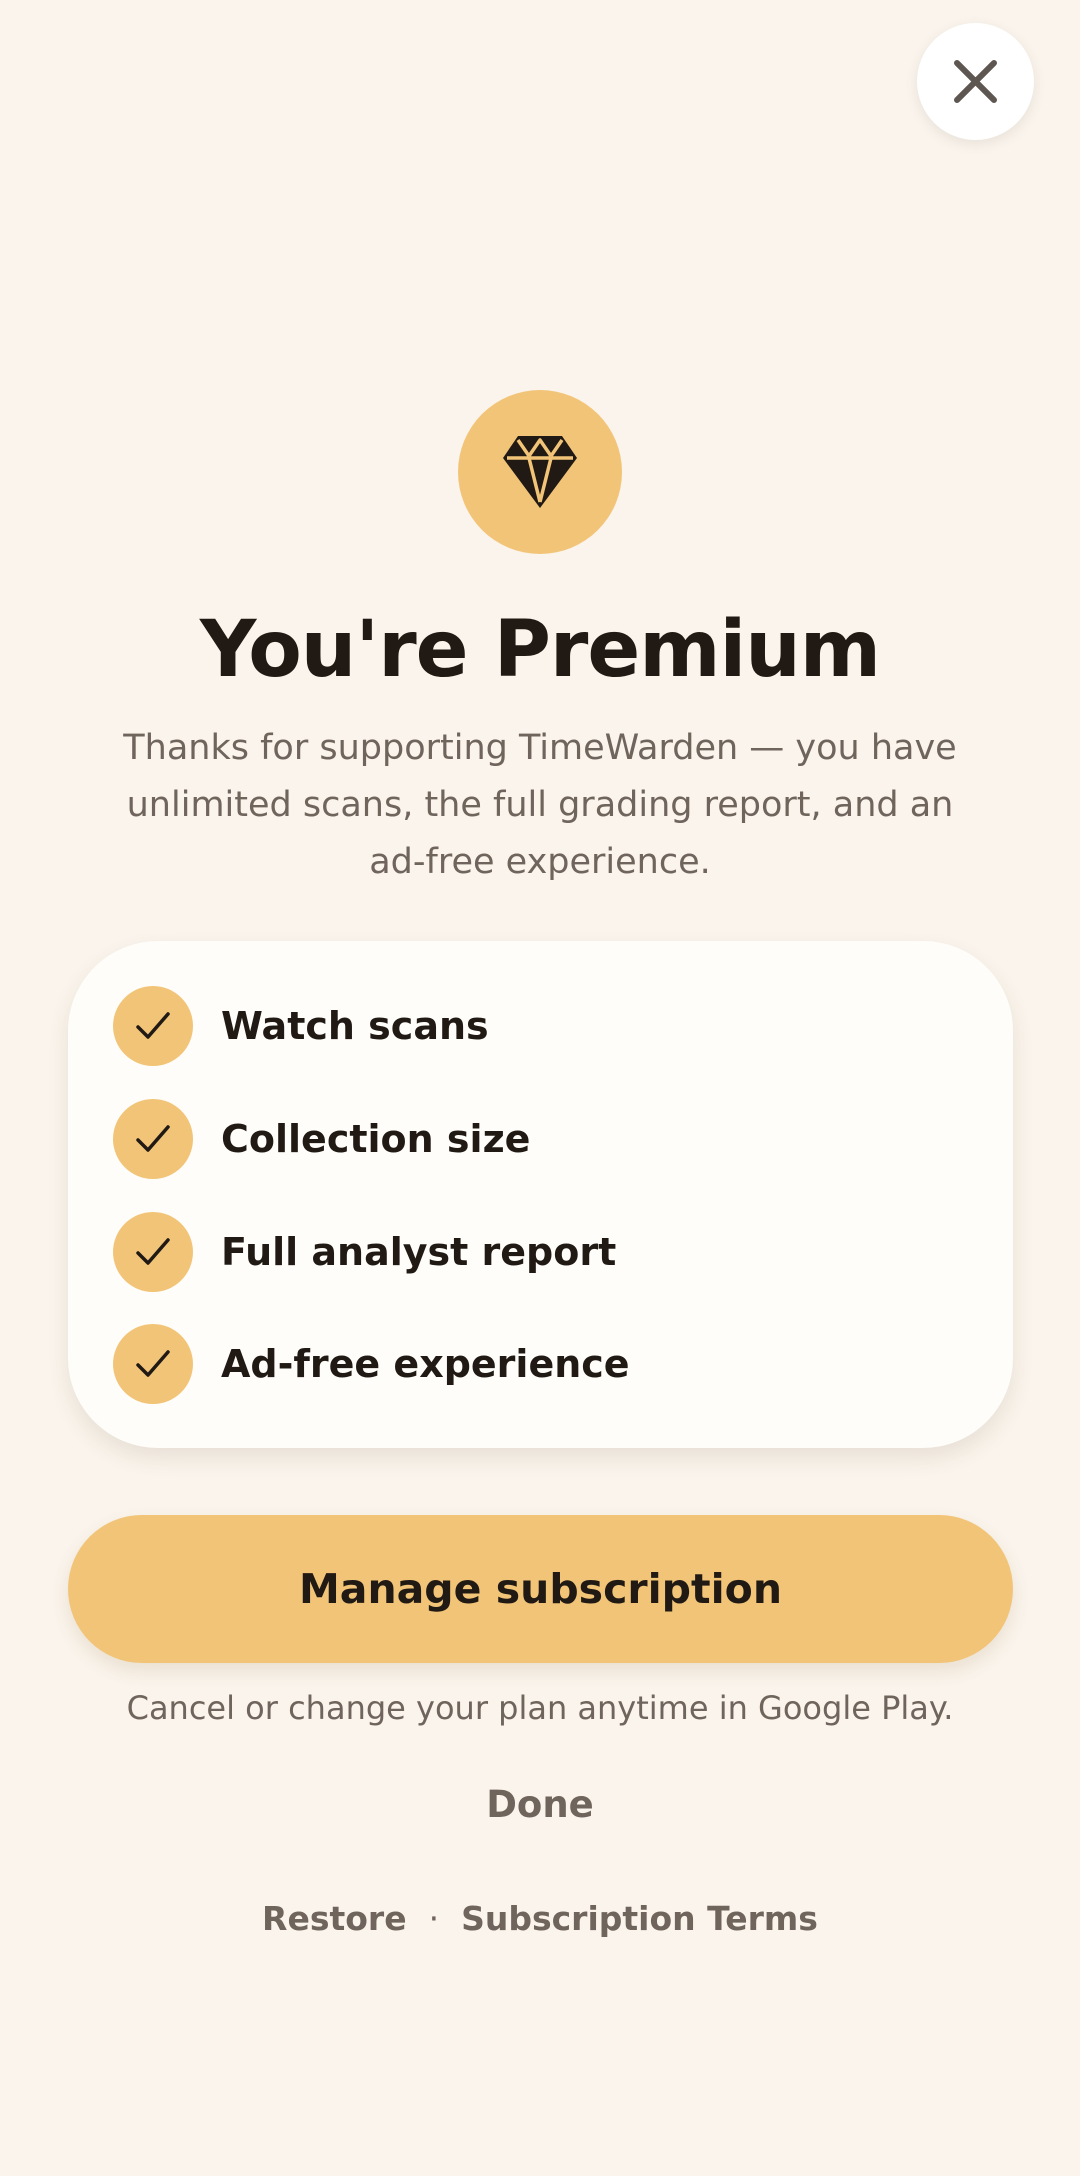 This screenshot has width=1080, height=2176. I want to click on feature-label: Watch scans, so click(355, 1026).